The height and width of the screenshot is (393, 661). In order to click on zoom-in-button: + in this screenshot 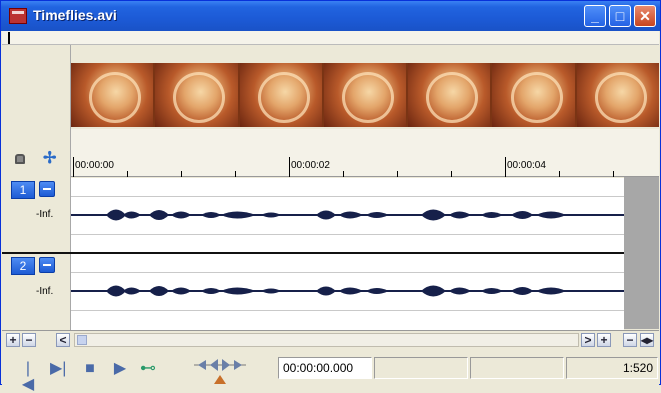, I will do `click(604, 340)`.